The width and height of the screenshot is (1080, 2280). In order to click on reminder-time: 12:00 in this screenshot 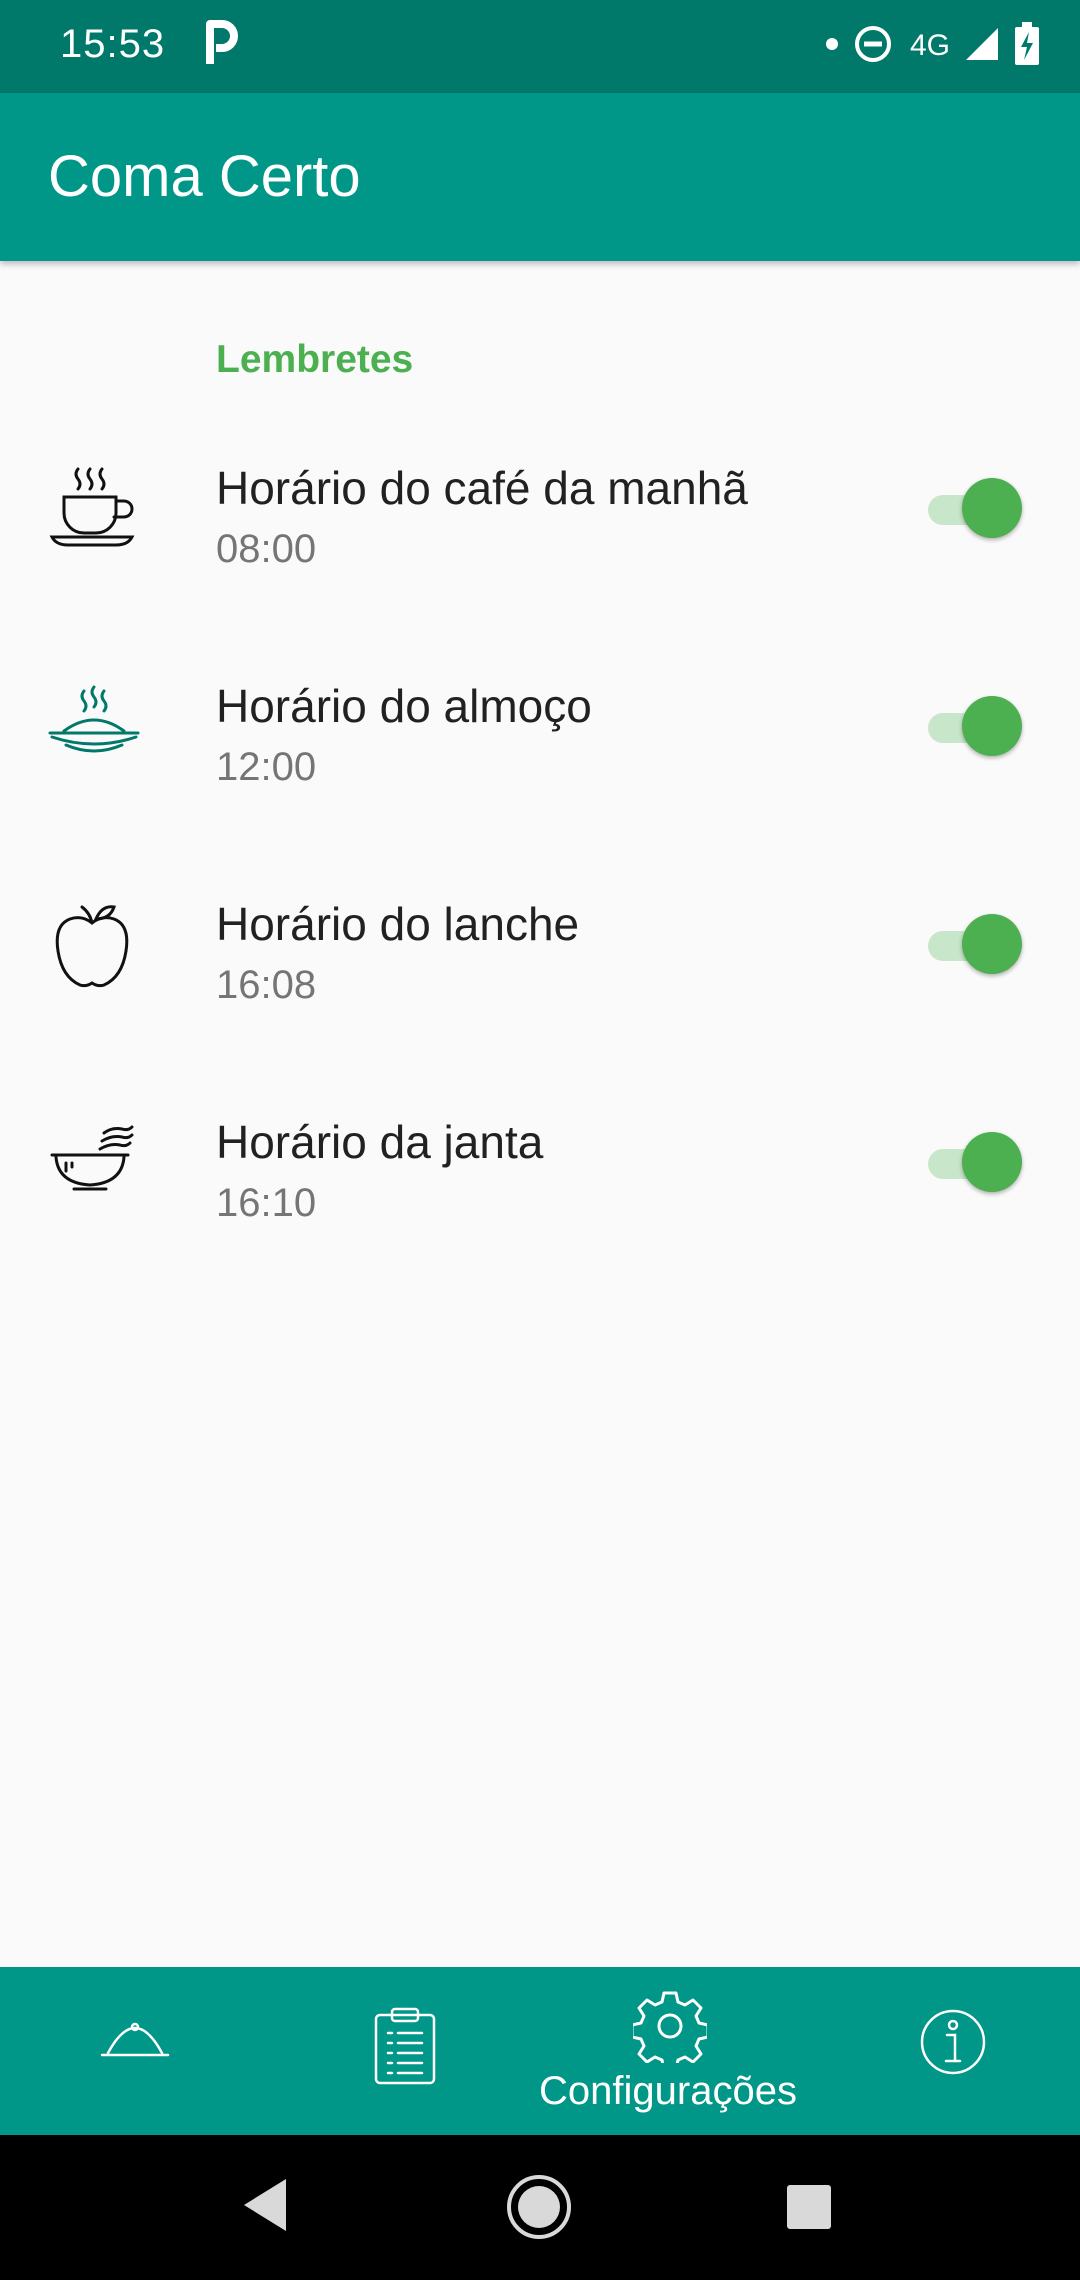, I will do `click(266, 767)`.